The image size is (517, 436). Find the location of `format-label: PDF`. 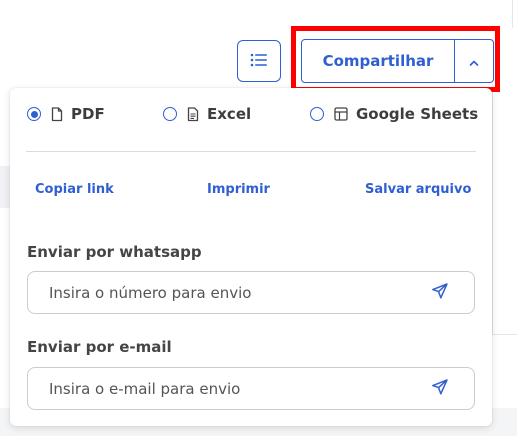

format-label: PDF is located at coordinates (88, 114).